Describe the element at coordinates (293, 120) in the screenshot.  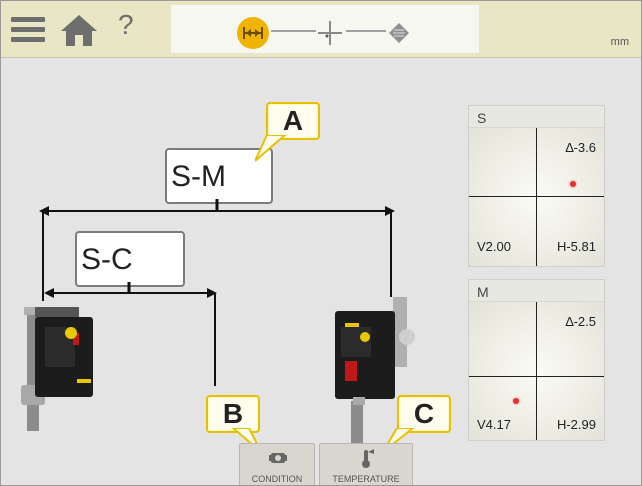
I see `badge-a-label: A` at that location.